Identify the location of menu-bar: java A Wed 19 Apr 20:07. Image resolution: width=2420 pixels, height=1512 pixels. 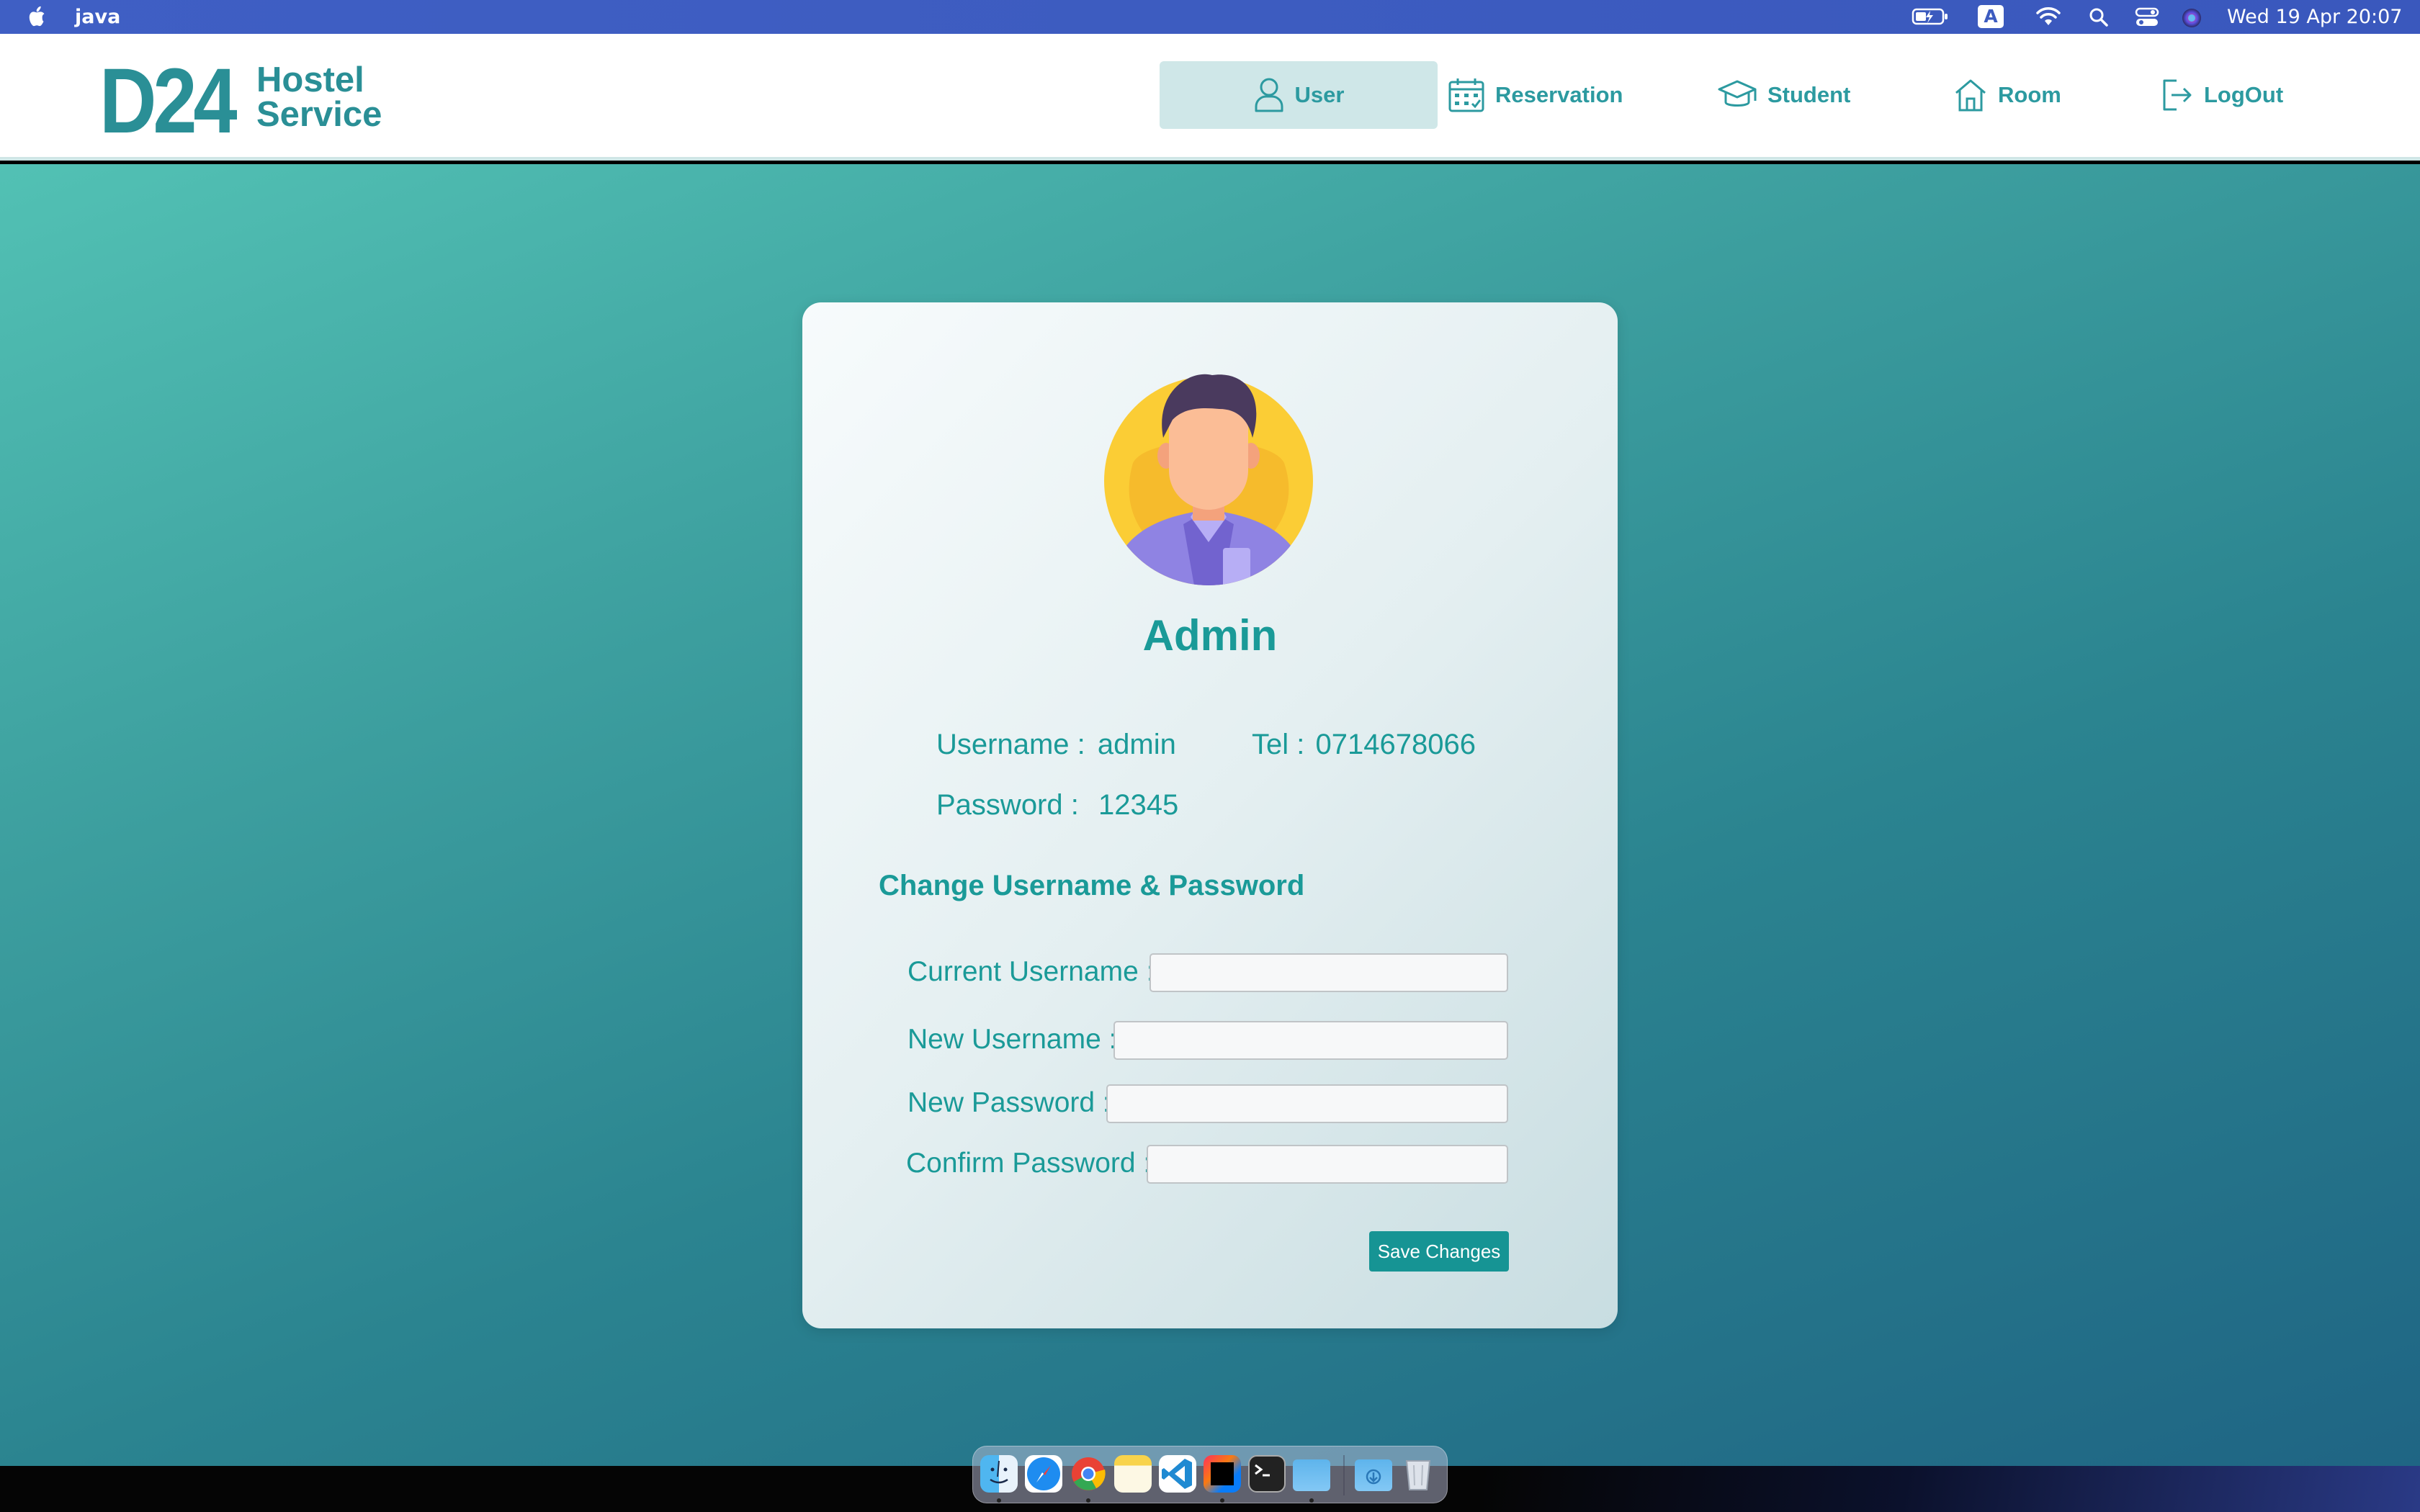
(1210, 17).